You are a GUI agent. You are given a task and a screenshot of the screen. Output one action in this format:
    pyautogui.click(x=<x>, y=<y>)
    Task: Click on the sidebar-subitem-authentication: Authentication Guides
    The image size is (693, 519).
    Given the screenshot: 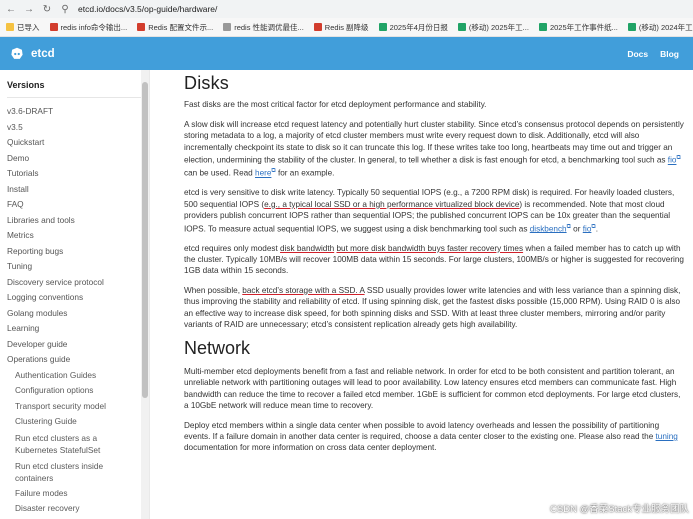 What is the action you would take?
    pyautogui.click(x=78, y=376)
    